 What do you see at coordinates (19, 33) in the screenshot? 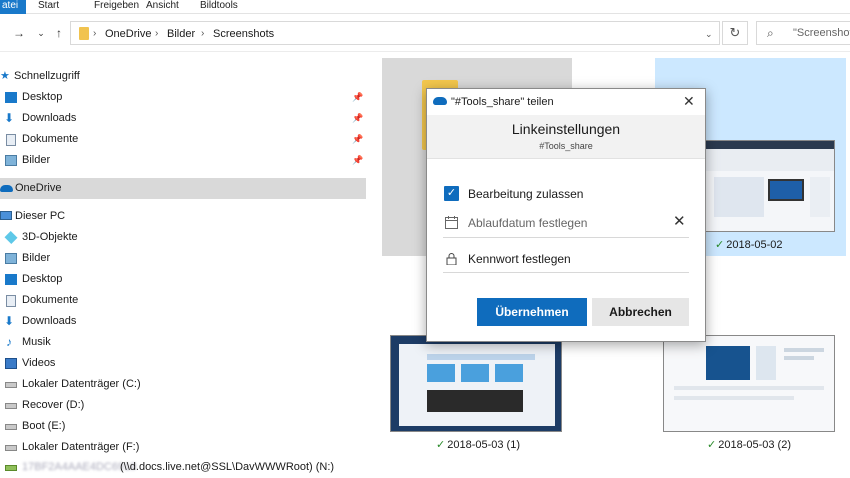
I see `back-arrow-icon: →` at bounding box center [19, 33].